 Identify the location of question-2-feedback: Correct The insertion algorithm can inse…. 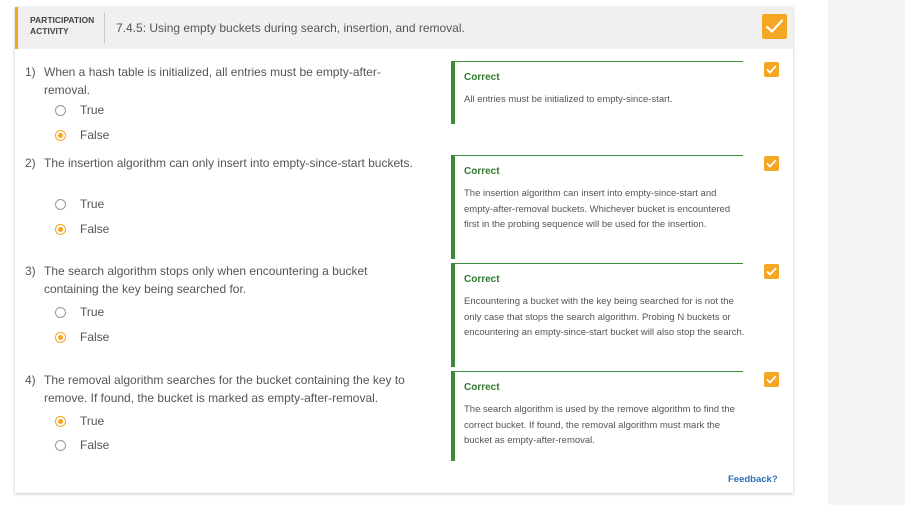
(597, 207).